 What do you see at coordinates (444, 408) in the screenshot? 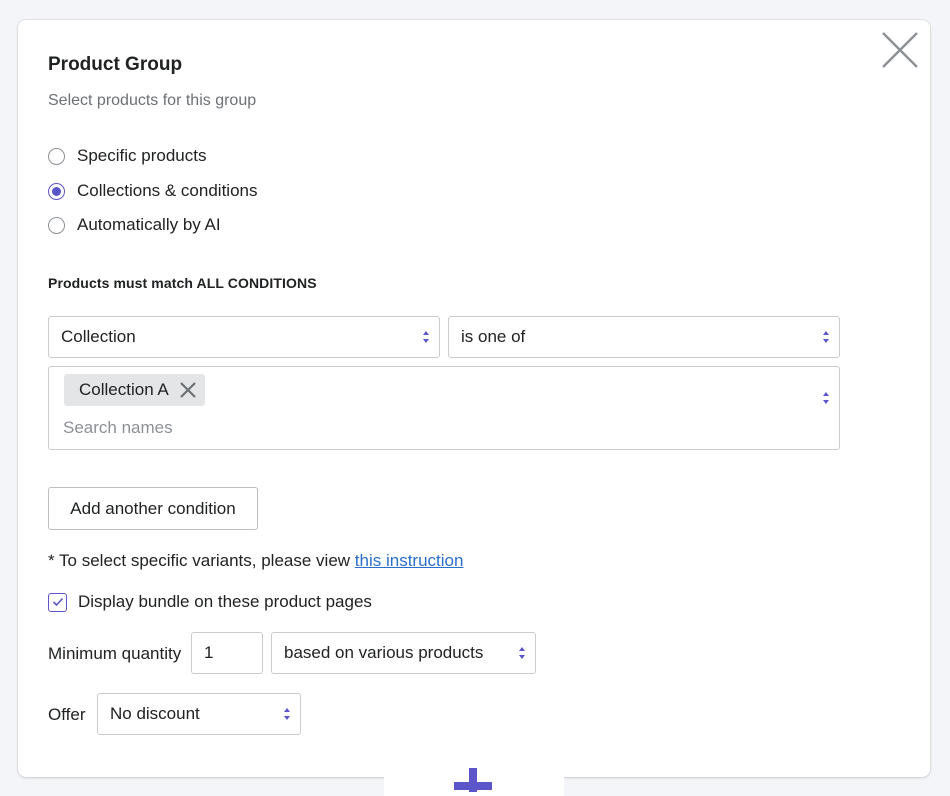
I see `collection-multiselect: Collection A` at bounding box center [444, 408].